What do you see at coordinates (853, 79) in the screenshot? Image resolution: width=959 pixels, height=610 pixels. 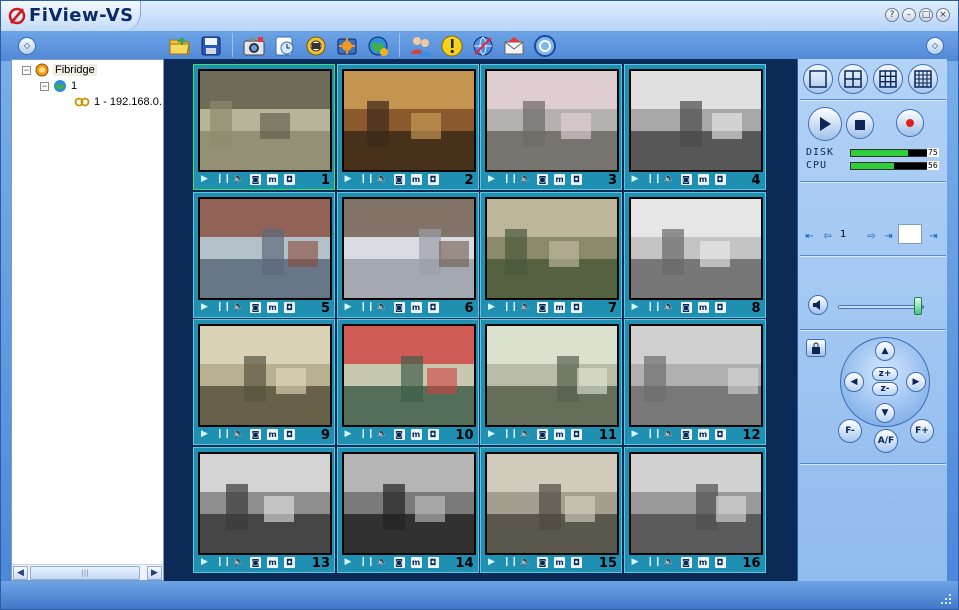 I see `layout-2x2-button` at bounding box center [853, 79].